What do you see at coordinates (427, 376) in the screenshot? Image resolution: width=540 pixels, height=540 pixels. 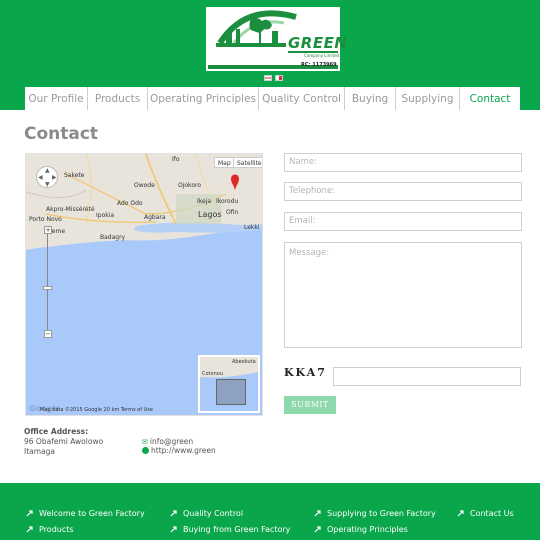 I see `captcha-input` at bounding box center [427, 376].